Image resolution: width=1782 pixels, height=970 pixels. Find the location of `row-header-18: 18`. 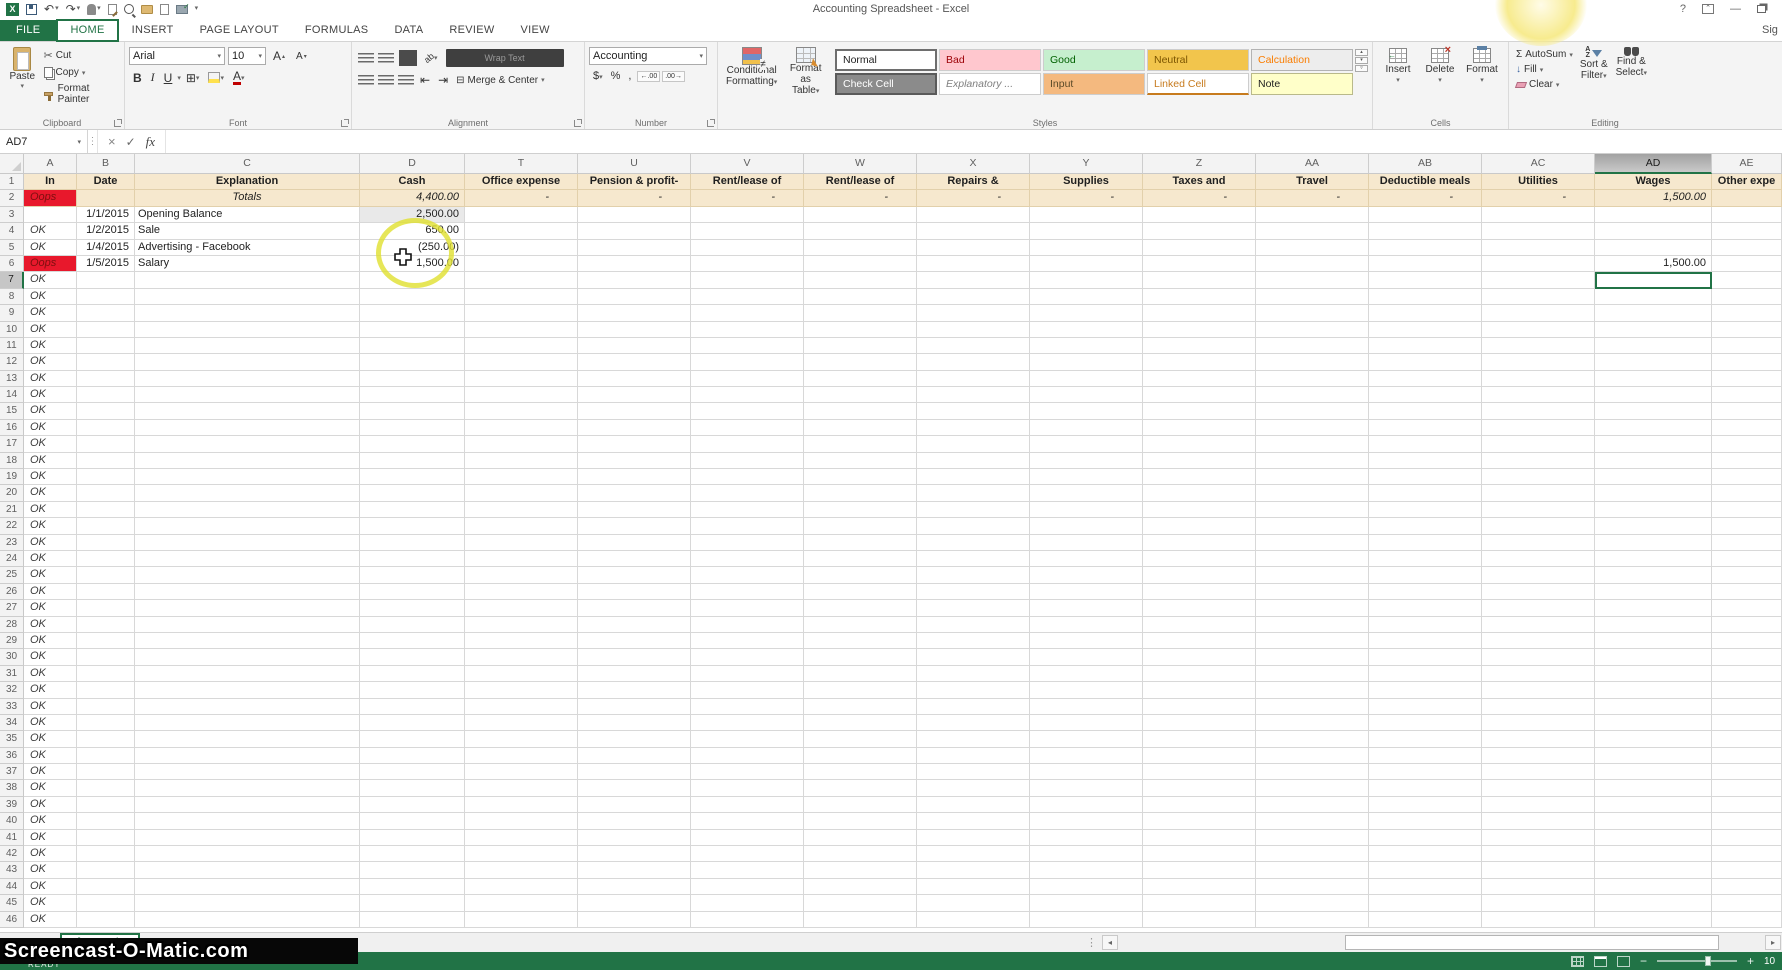

row-header-18: 18 is located at coordinates (12, 461).